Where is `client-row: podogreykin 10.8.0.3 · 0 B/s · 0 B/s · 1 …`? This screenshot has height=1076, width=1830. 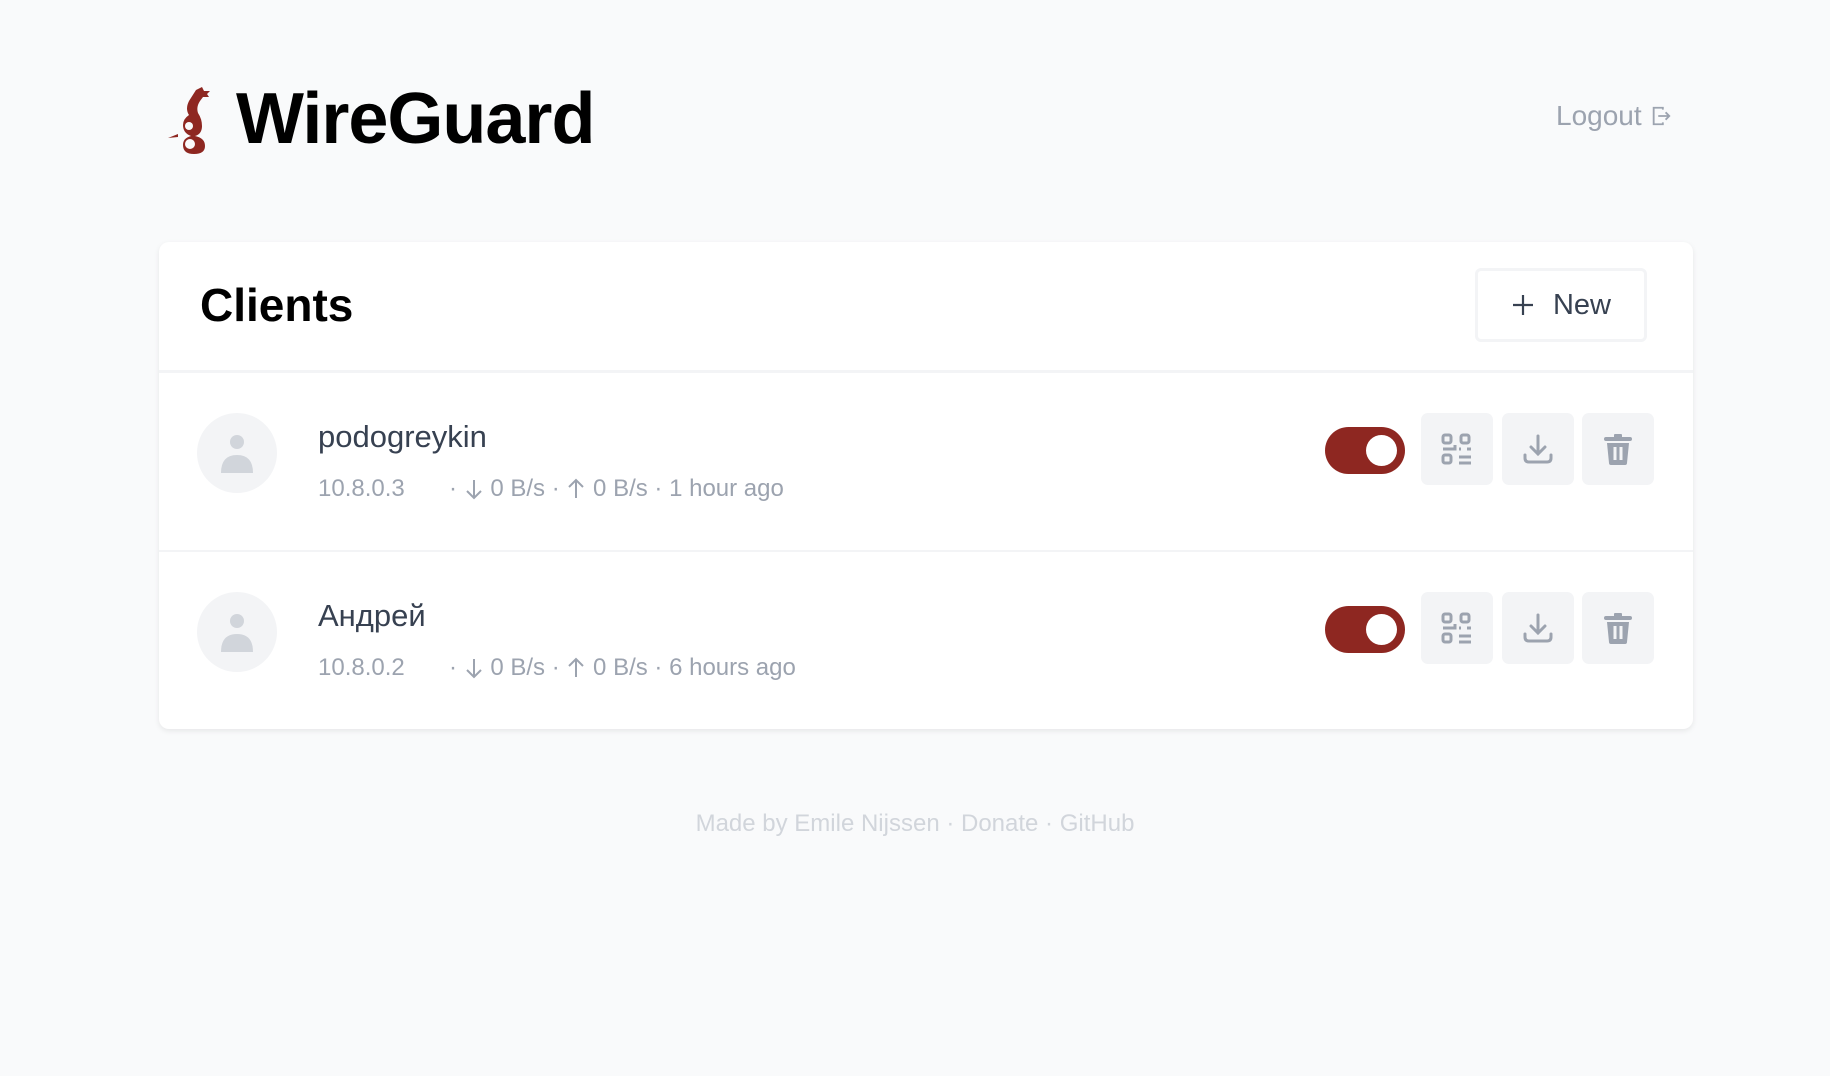 client-row: podogreykin 10.8.0.3 · 0 B/s · 0 B/s · 1 … is located at coordinates (926, 462).